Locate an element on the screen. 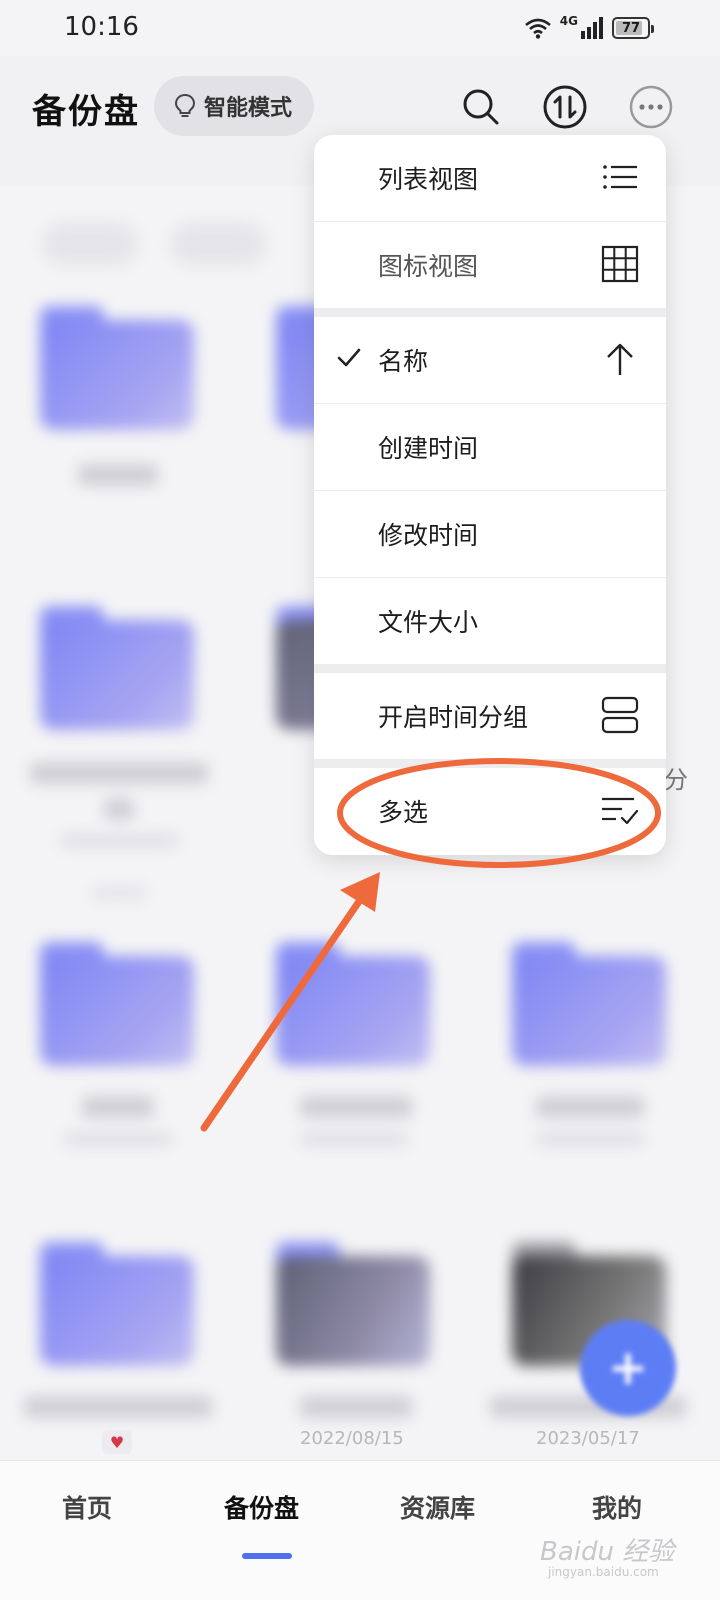  menu-item-label: 列表视图 is located at coordinates (428, 179).